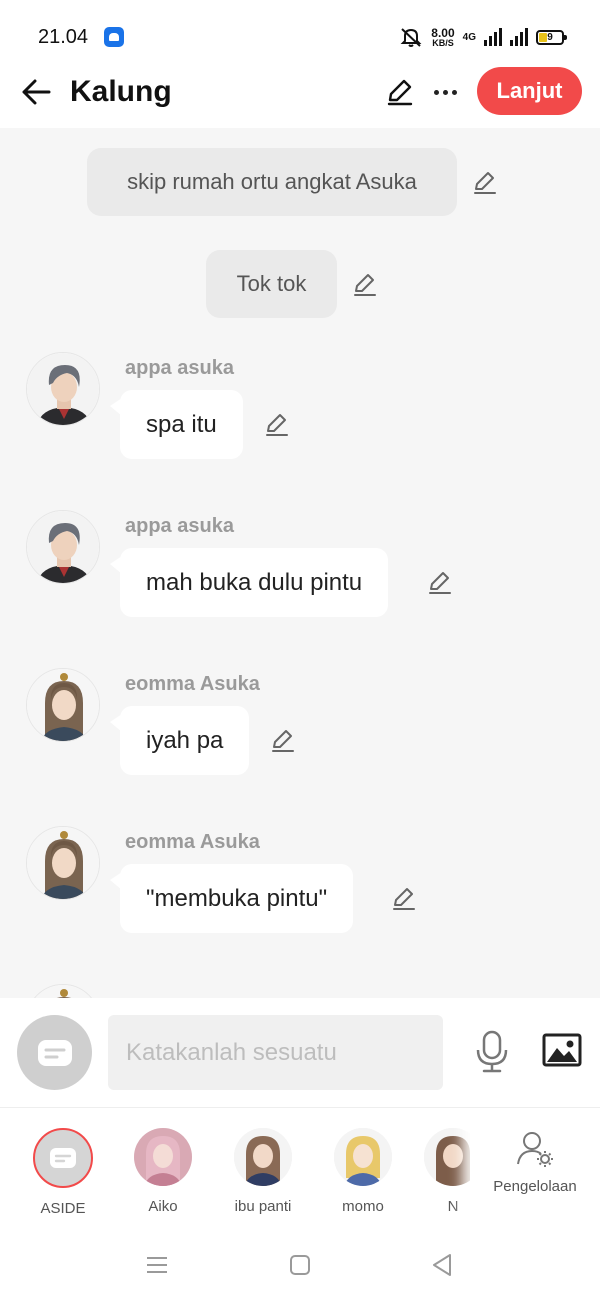  I want to click on manage-characters-button: Pengelolaan, so click(535, 1169).